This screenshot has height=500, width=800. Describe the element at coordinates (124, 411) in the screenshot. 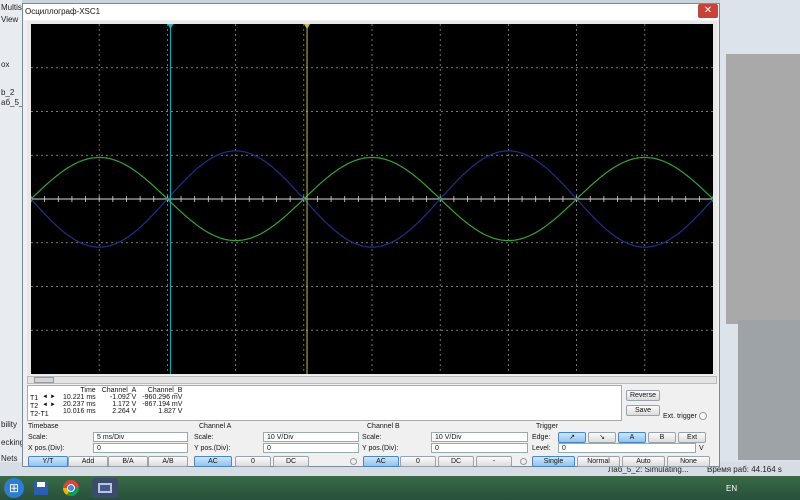

I see `dt-channel-a: 2.264 V` at that location.